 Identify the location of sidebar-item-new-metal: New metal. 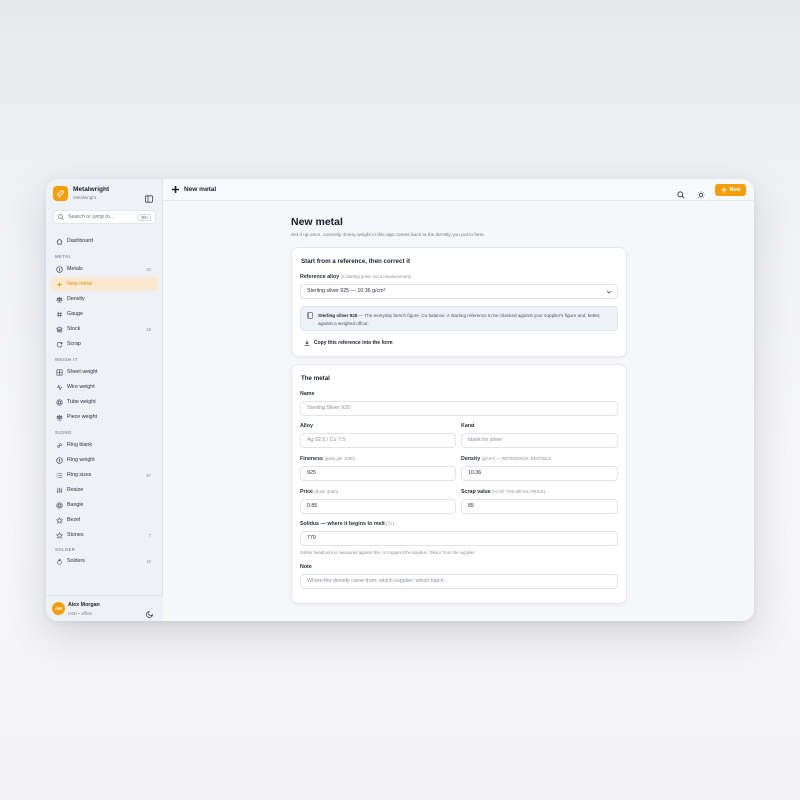
(104, 284).